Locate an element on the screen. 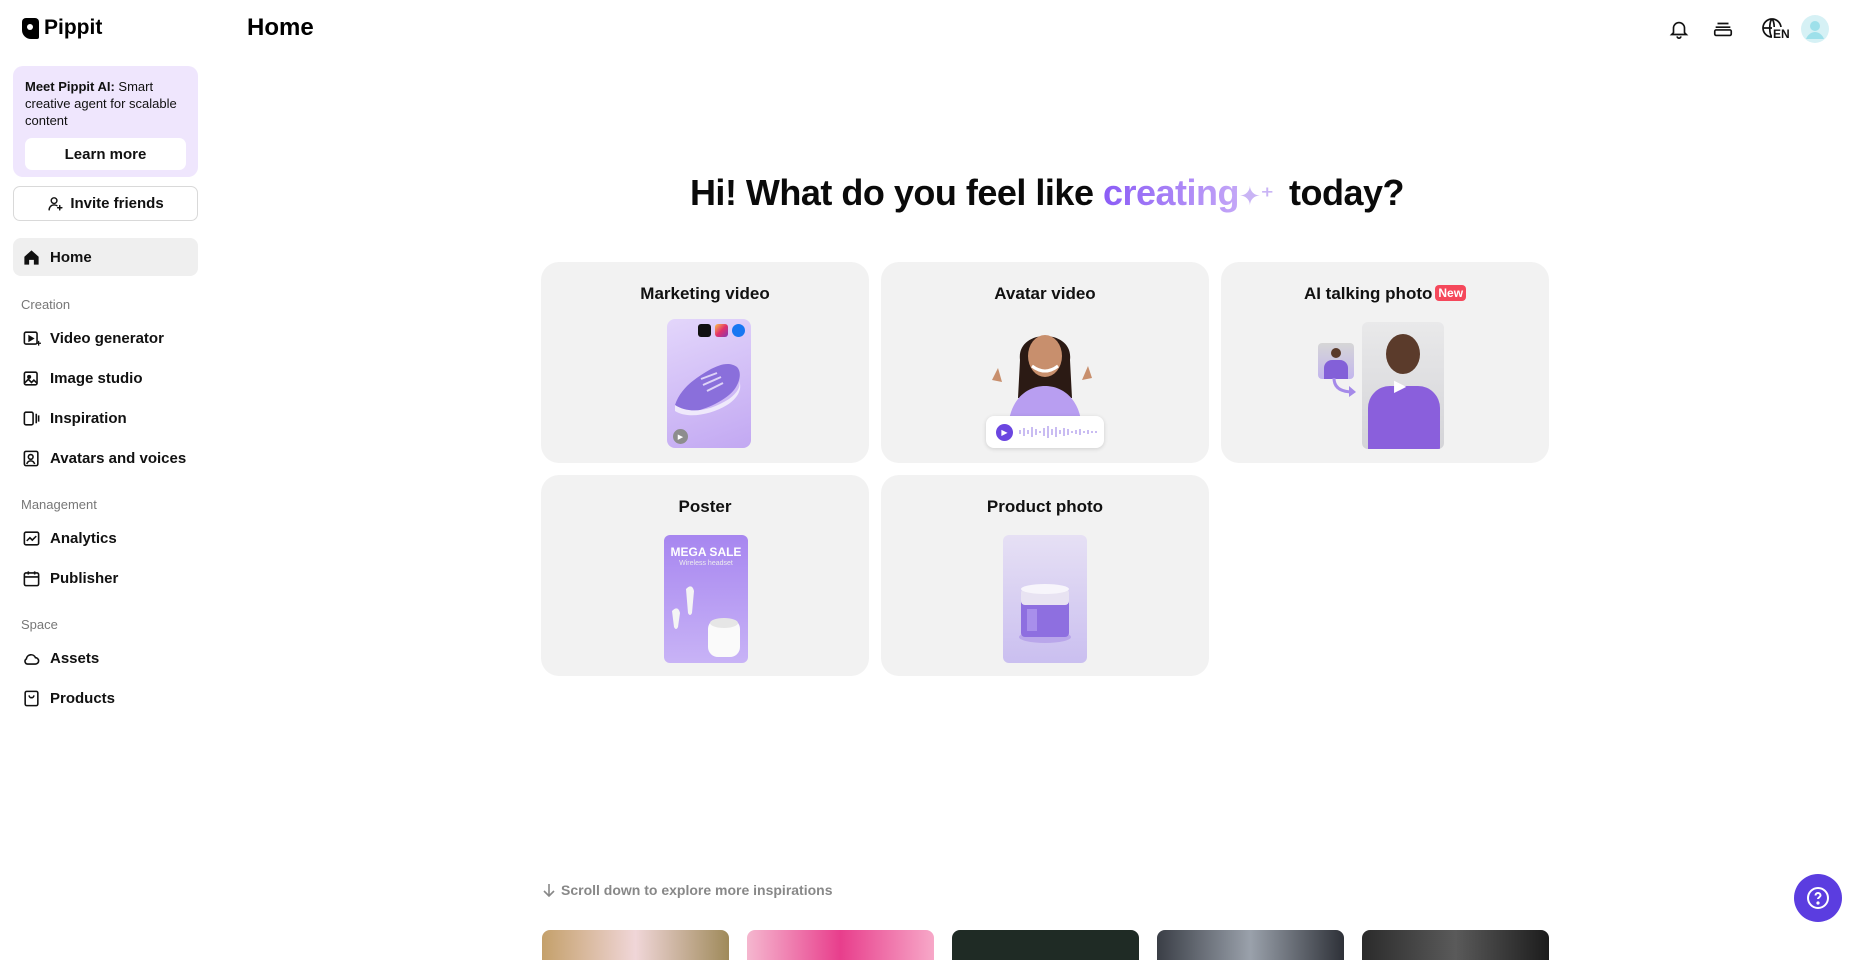 The image size is (1854, 960). card-title: Marketing video is located at coordinates (705, 293).